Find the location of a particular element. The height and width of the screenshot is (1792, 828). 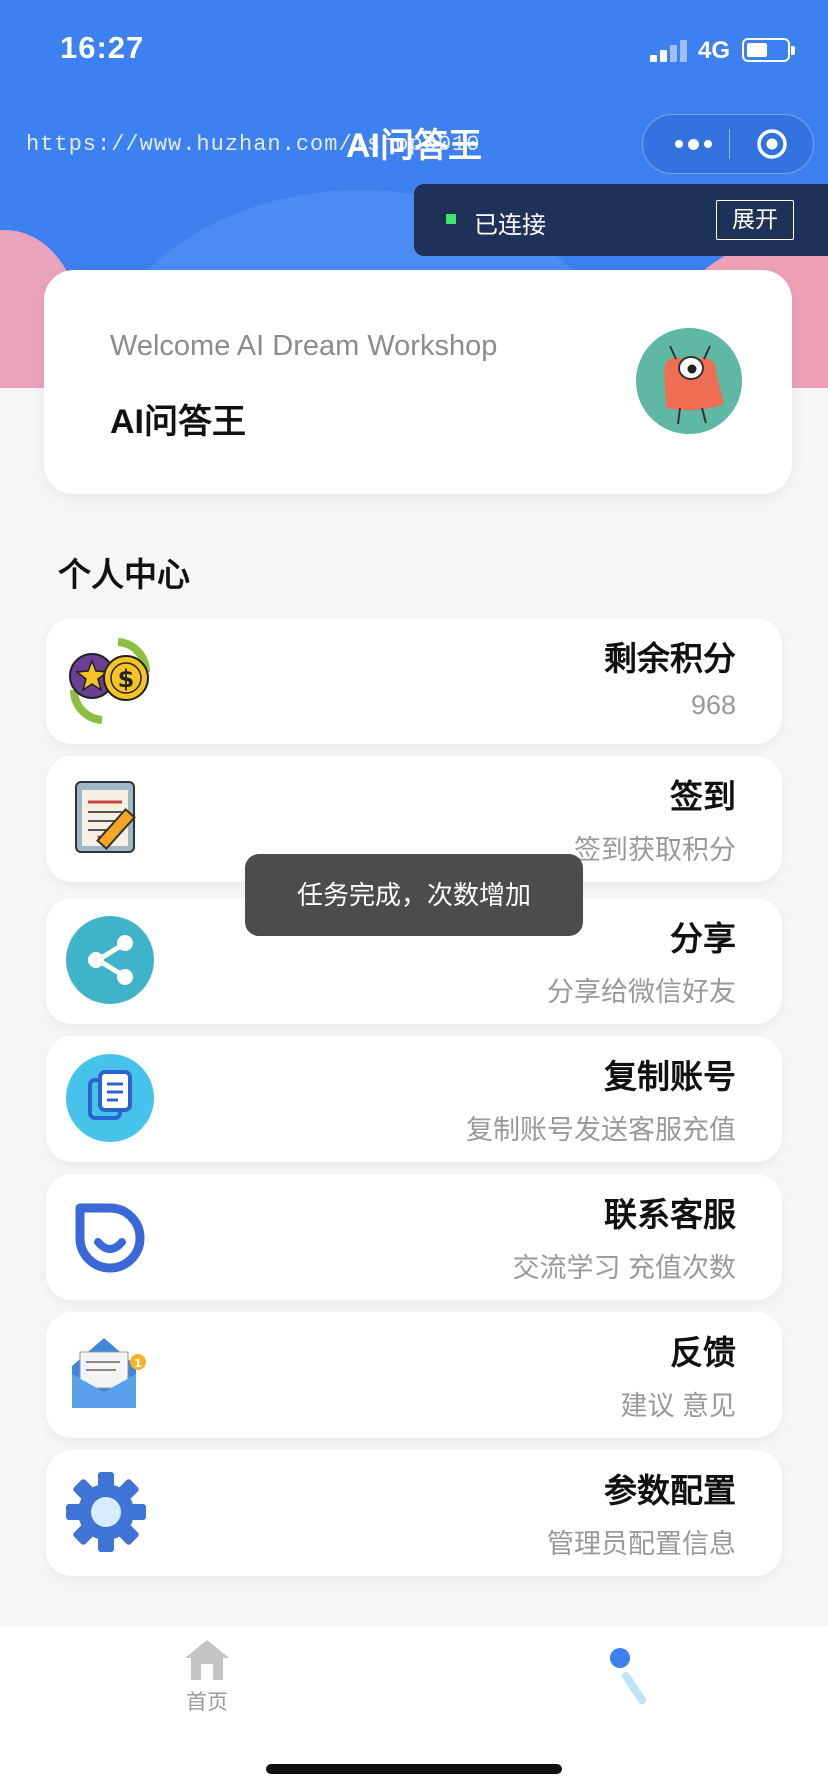

status-bar: 16:27 4G is located at coordinates (414, 50).